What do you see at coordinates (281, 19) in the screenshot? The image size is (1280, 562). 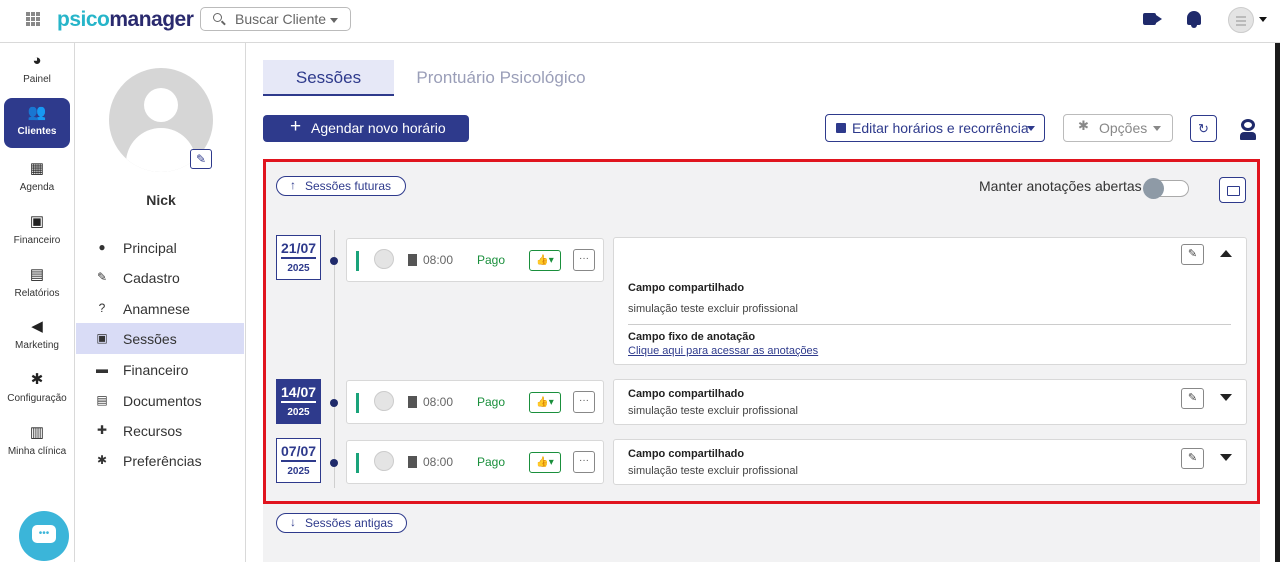 I see `search-placeholder: Buscar Cliente` at bounding box center [281, 19].